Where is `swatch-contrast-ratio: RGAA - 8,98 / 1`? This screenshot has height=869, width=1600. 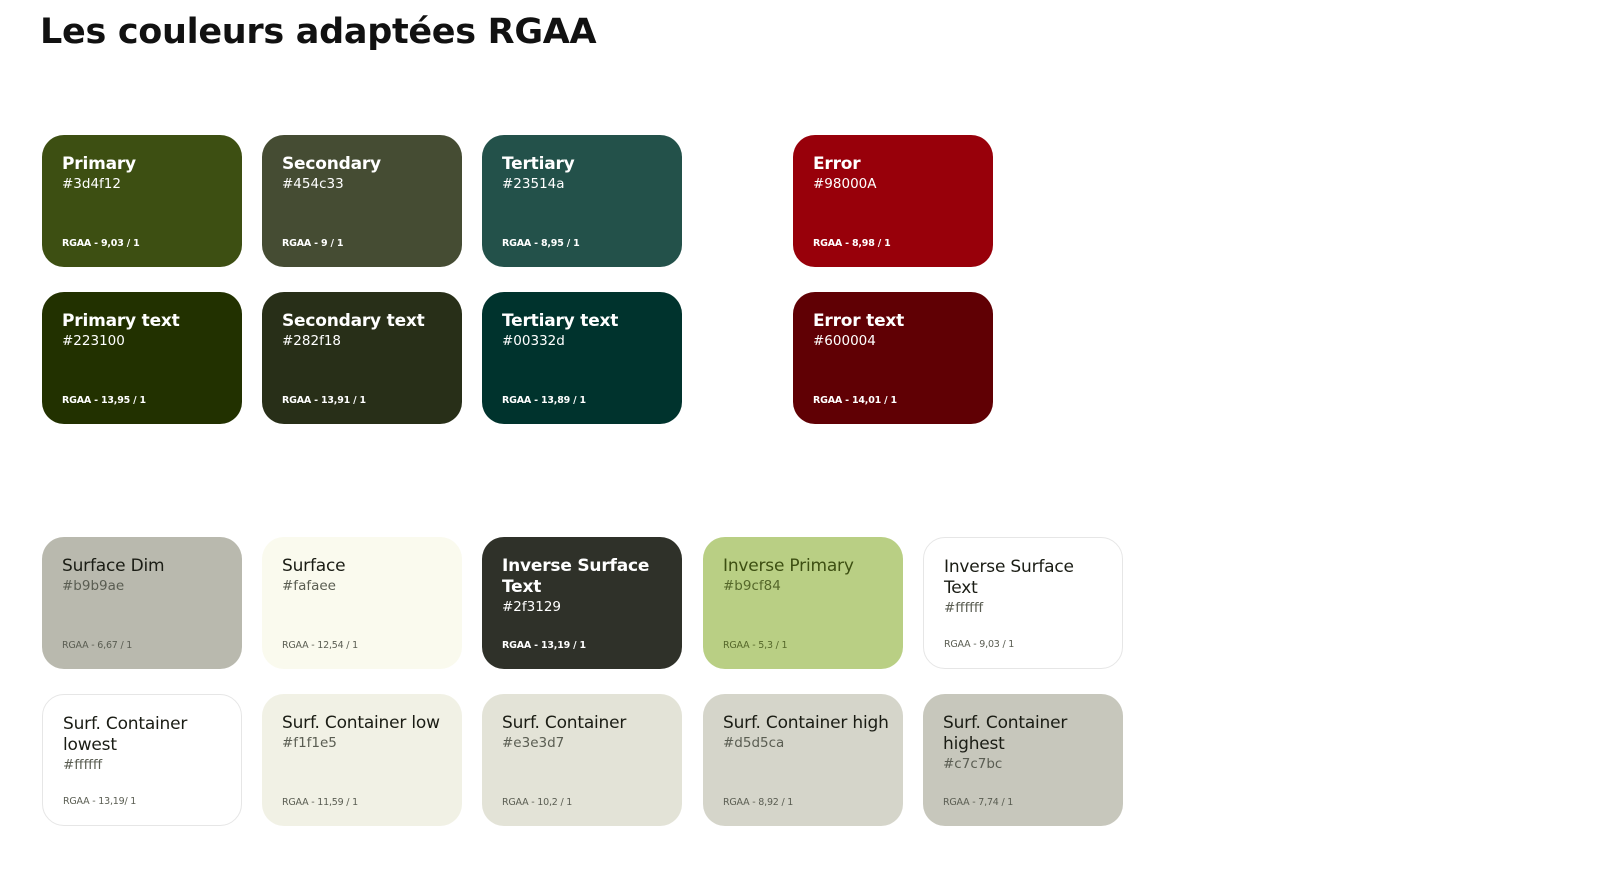 swatch-contrast-ratio: RGAA - 8,98 / 1 is located at coordinates (852, 243).